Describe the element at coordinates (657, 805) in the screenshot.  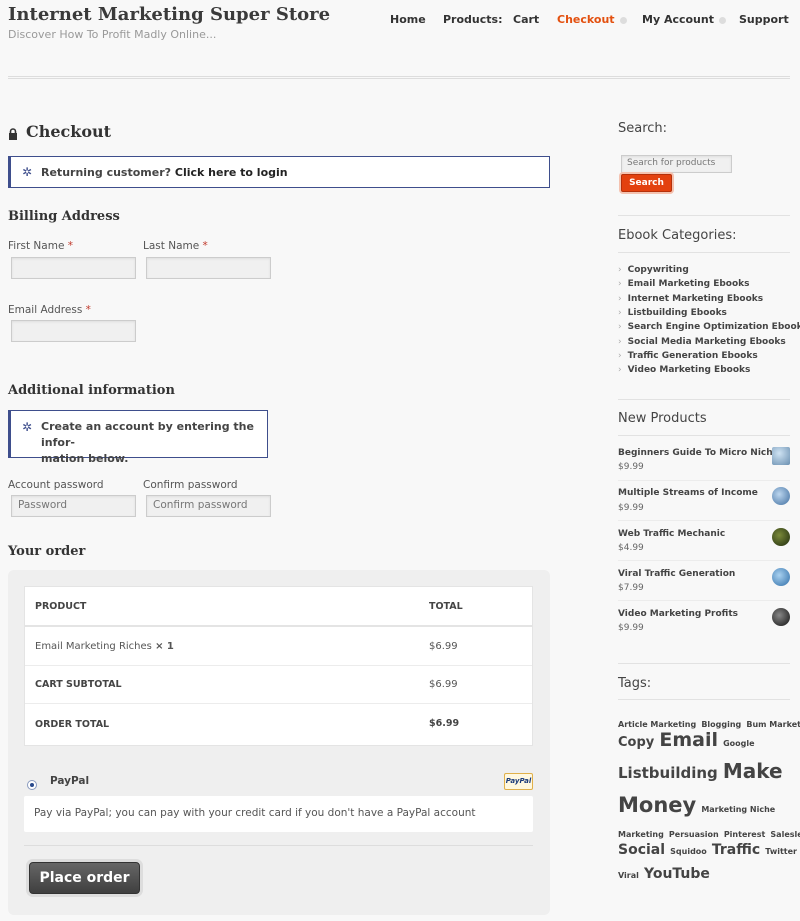
I see `tag-link: Money` at that location.